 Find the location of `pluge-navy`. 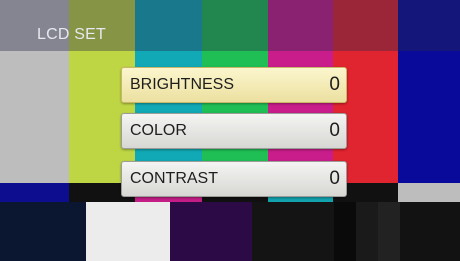

pluge-navy is located at coordinates (43, 231).